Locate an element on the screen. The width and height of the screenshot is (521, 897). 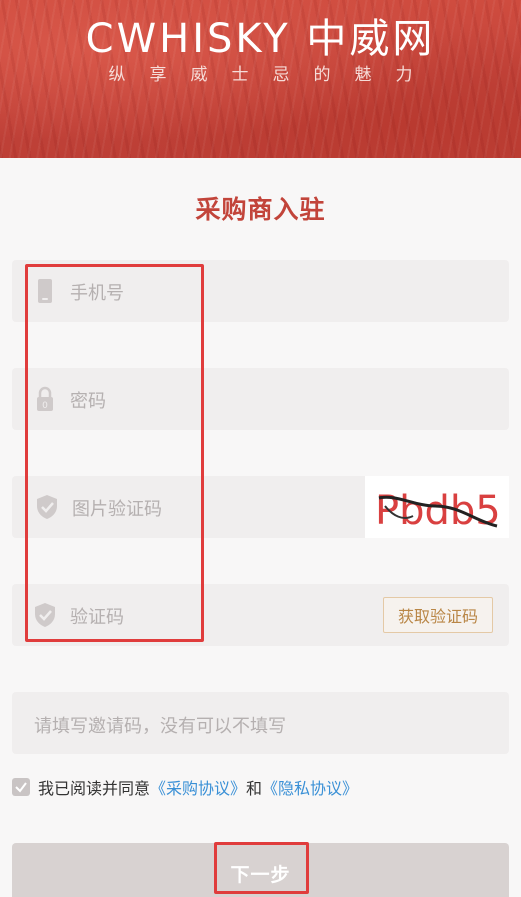
captcha-text: Pbdb5 is located at coordinates (438, 511).